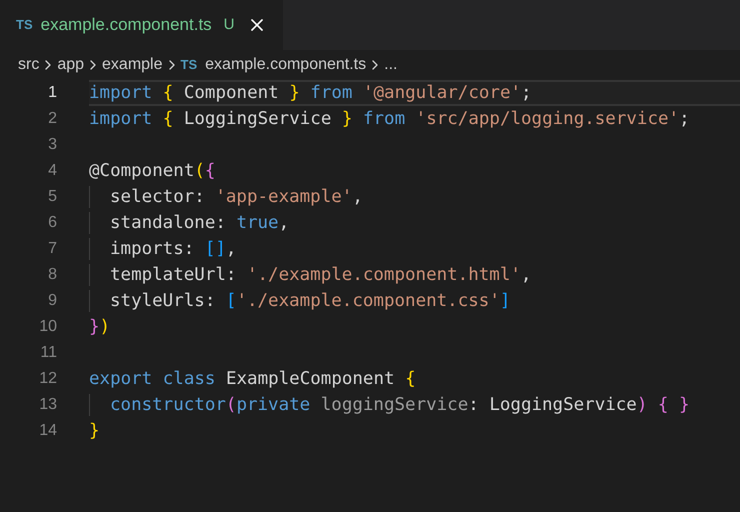 This screenshot has width=740, height=512. What do you see at coordinates (132, 65) in the screenshot?
I see `breadcrumb-item: example` at bounding box center [132, 65].